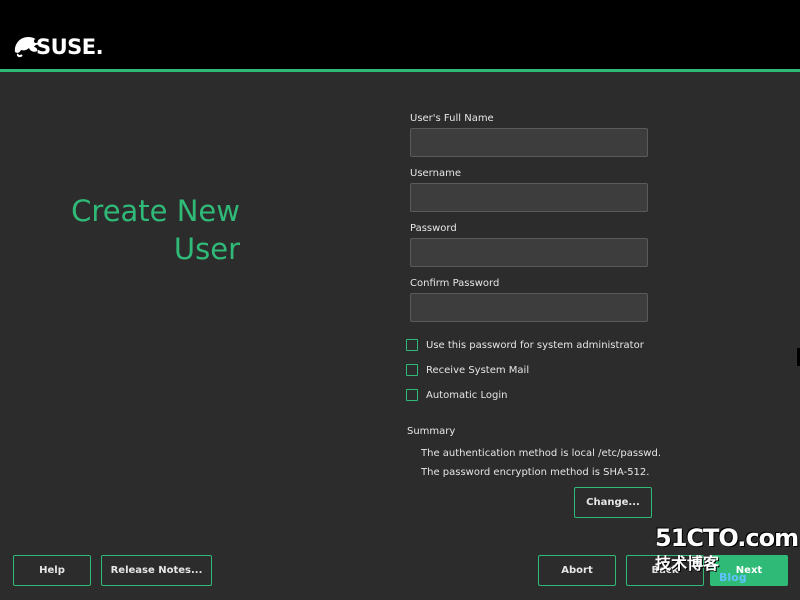  I want to click on confirm-password-input, so click(529, 307).